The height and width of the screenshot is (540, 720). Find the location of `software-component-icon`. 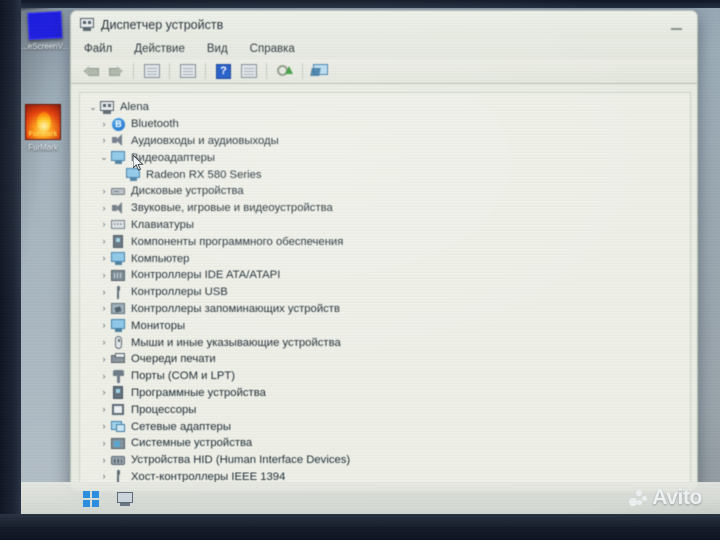

software-component-icon is located at coordinates (118, 242).